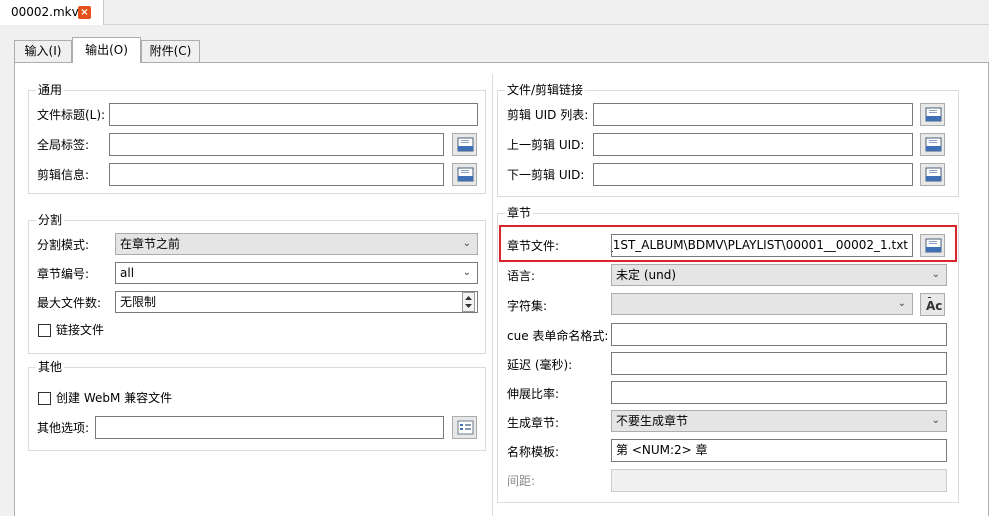  Describe the element at coordinates (293, 114) in the screenshot. I see `file-title-input` at that location.